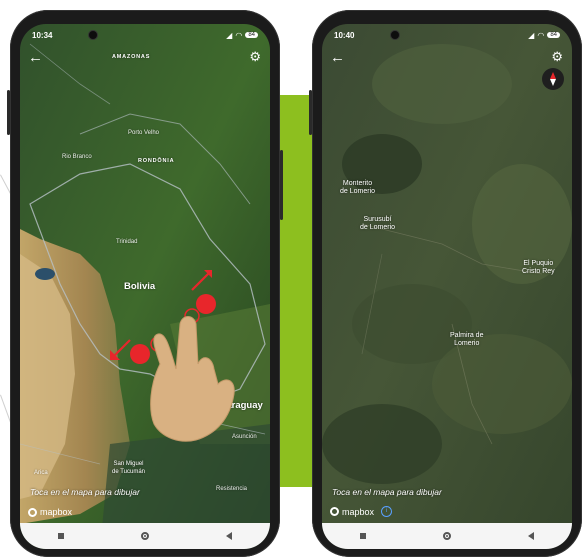  What do you see at coordinates (387, 511) in the screenshot?
I see `info-icon: i` at bounding box center [387, 511].